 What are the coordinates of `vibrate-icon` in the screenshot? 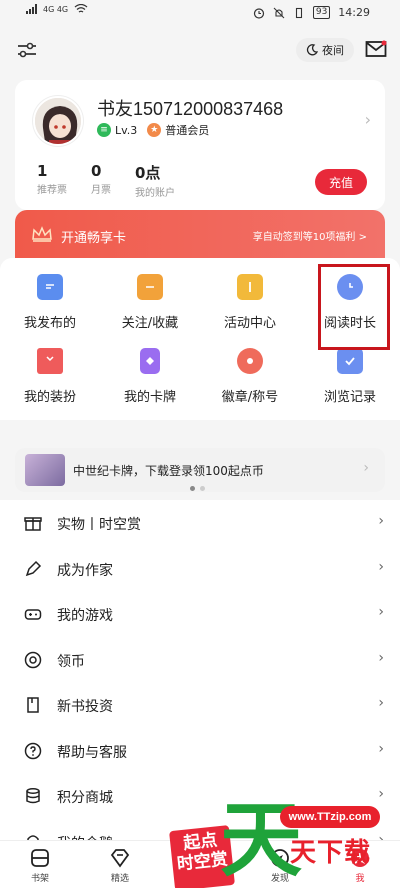 It's located at (298, 12).